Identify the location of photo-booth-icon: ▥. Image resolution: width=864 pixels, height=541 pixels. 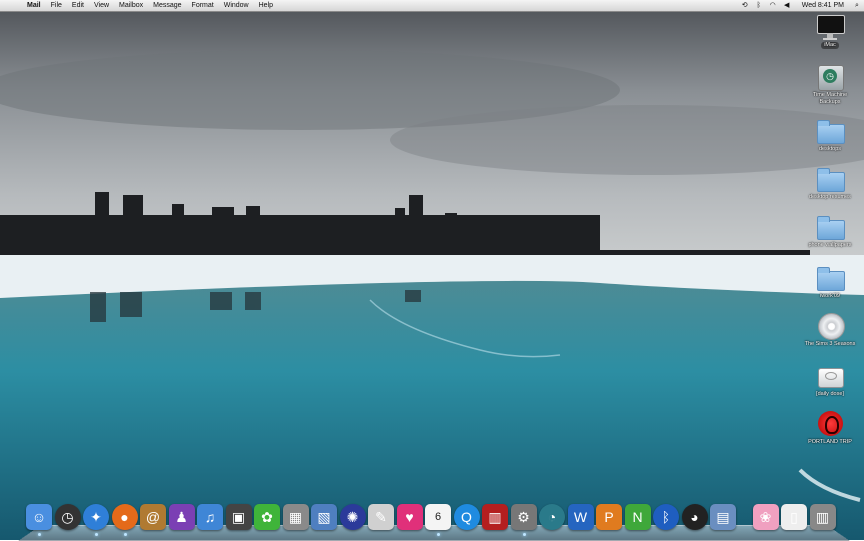
(495, 516).